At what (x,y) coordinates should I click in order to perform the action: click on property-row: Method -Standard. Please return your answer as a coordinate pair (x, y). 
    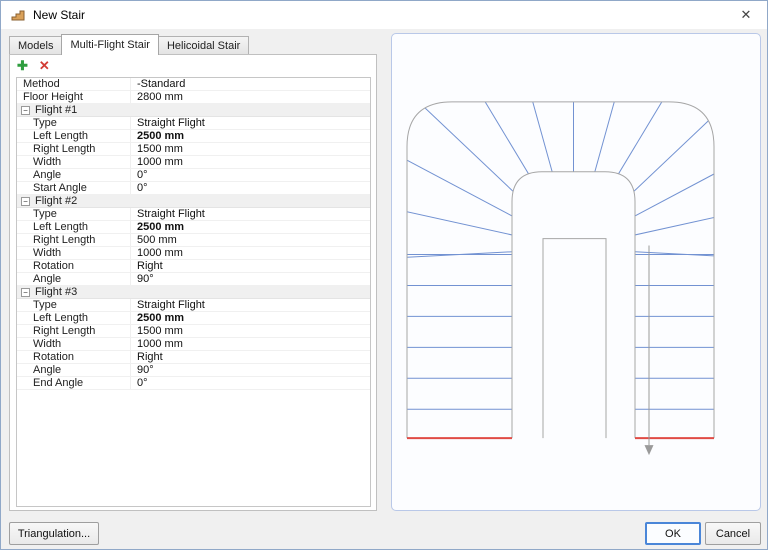
    Looking at the image, I should click on (193, 84).